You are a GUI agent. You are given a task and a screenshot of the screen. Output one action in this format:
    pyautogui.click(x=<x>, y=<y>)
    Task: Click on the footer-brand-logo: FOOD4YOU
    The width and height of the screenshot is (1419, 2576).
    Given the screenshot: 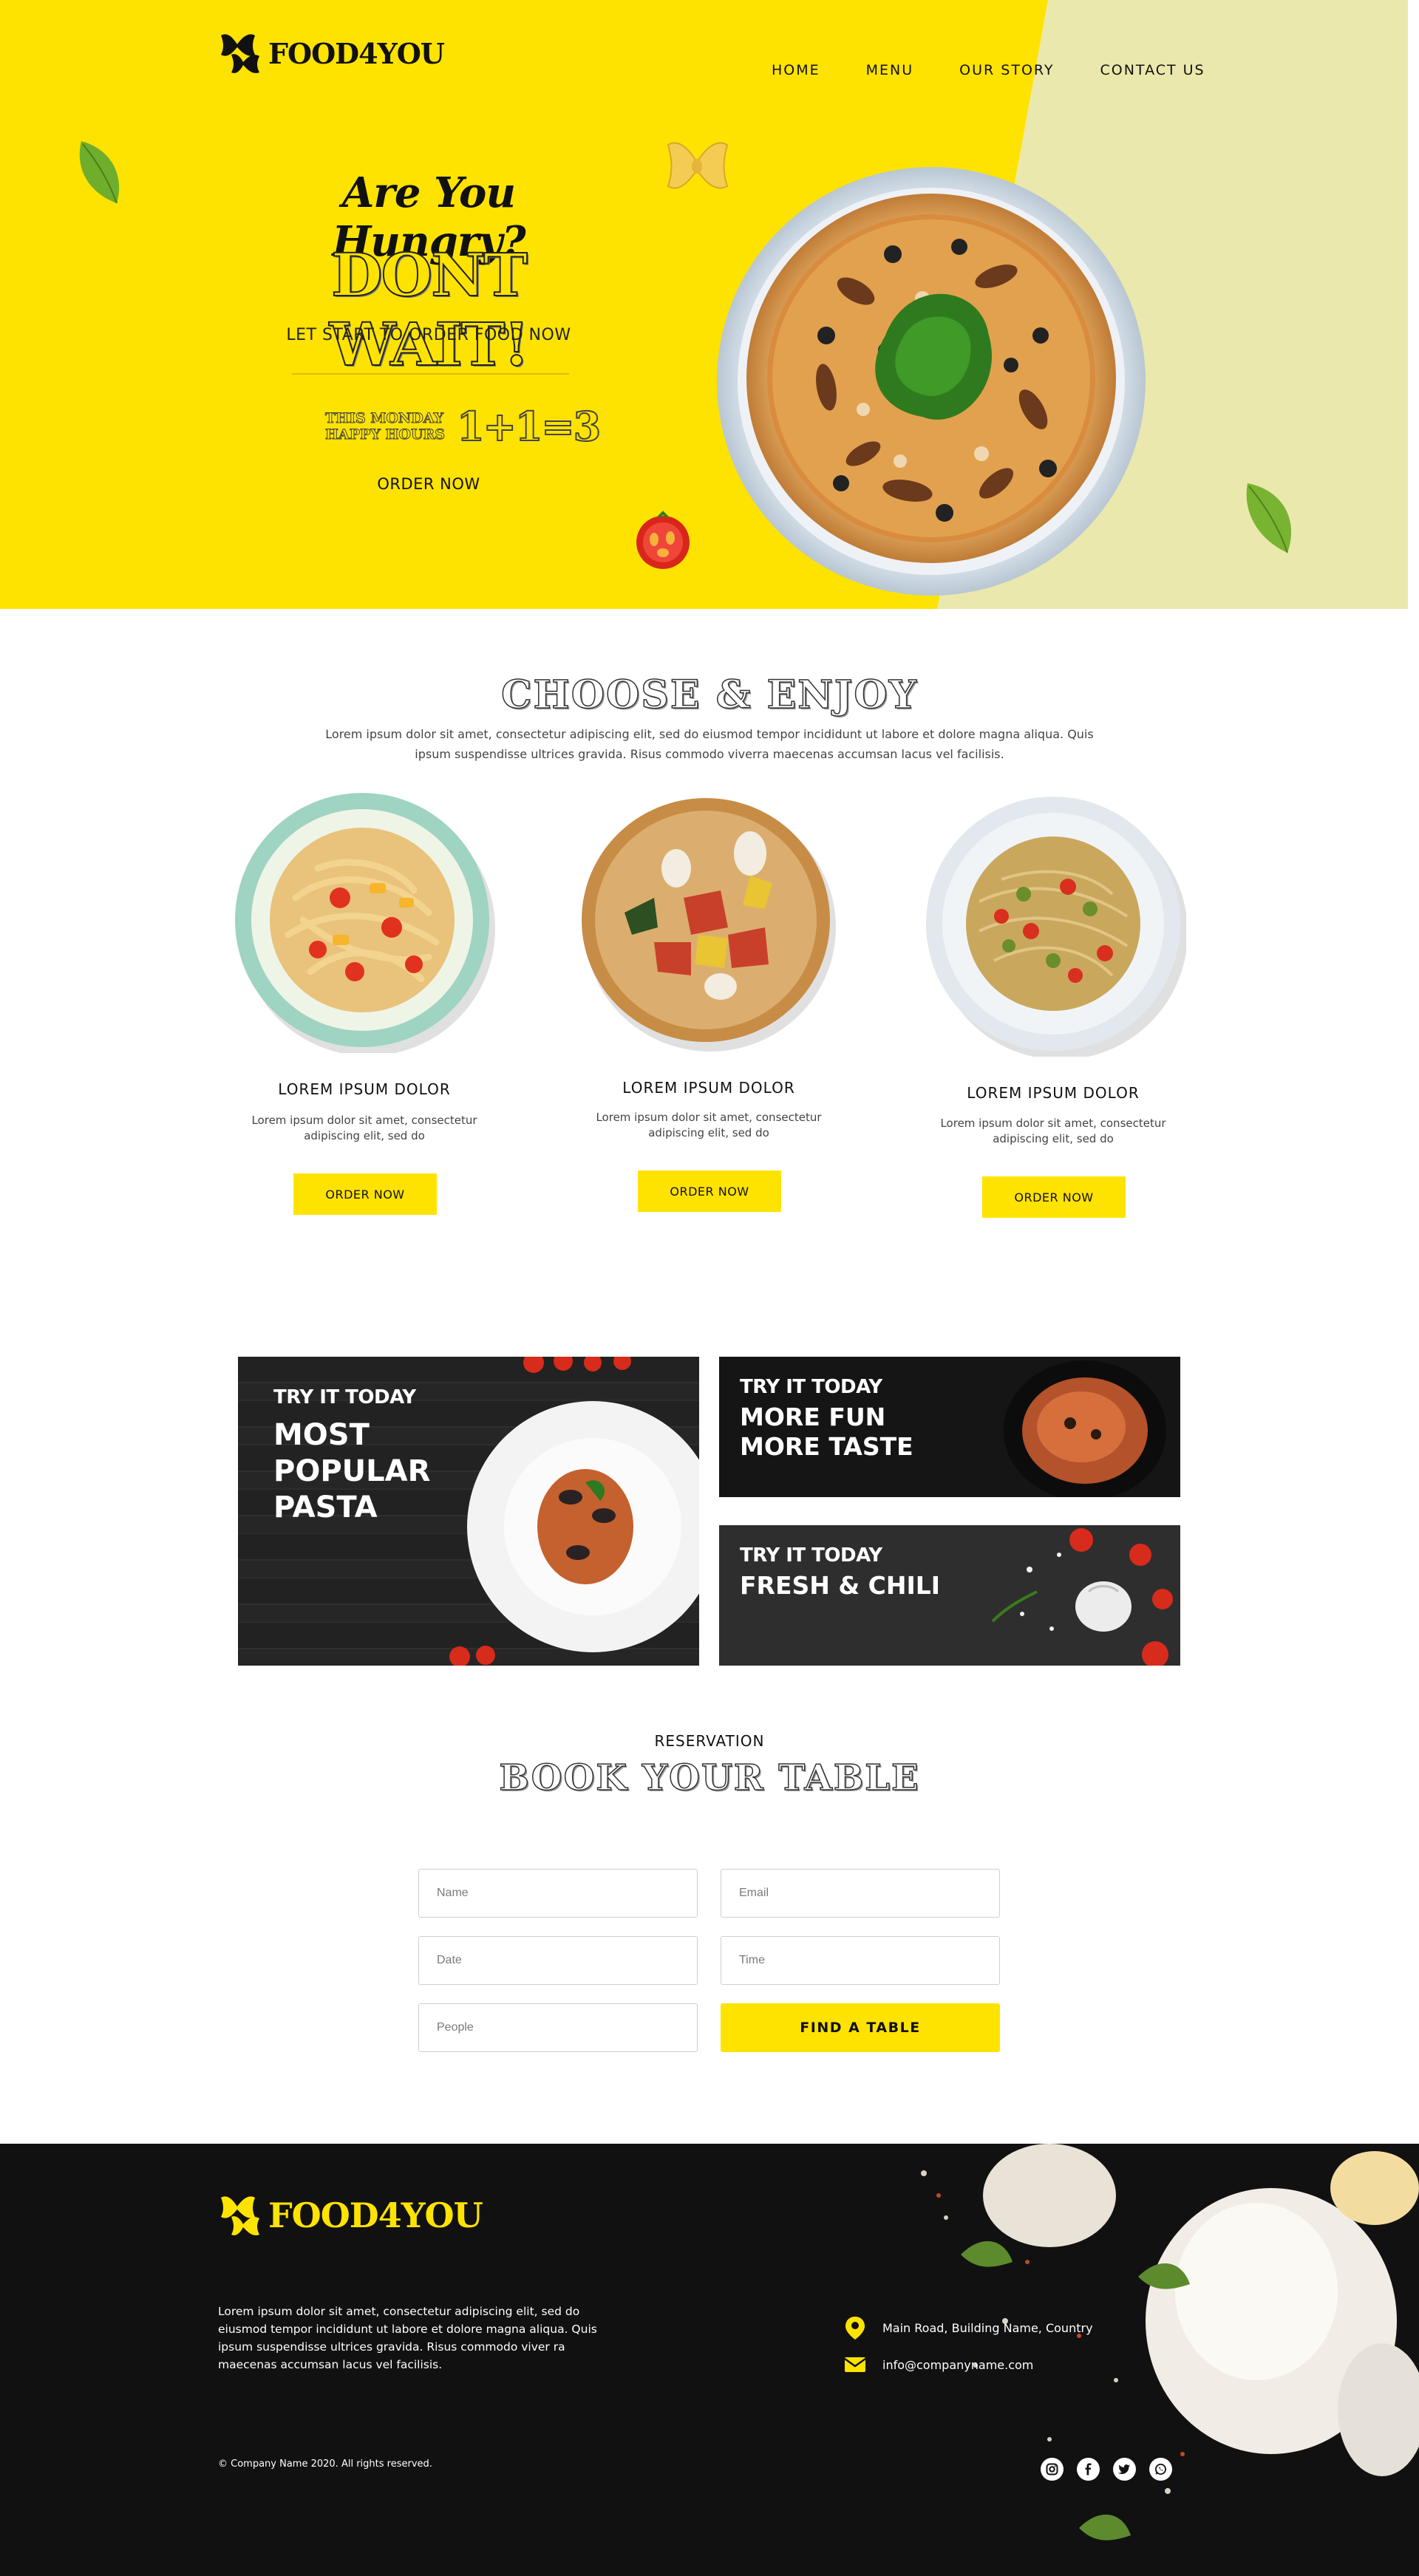 What is the action you would take?
    pyautogui.click(x=350, y=2215)
    